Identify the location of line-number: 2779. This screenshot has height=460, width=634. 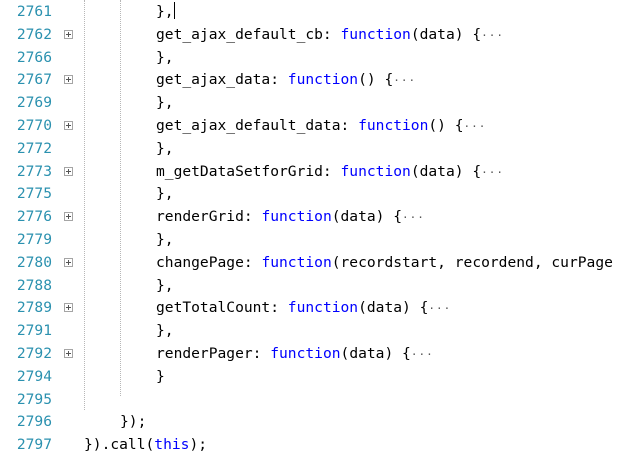
(34, 239).